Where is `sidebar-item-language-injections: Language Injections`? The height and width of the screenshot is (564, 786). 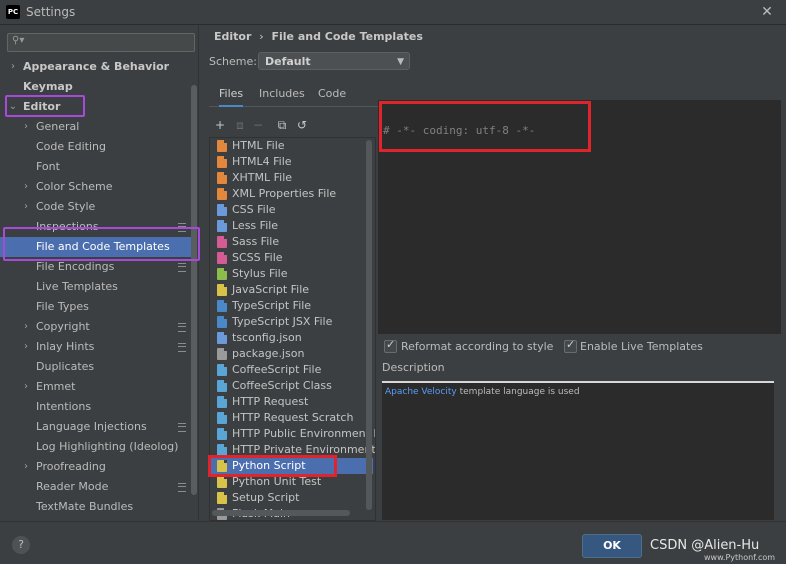
sidebar-item-language-injections: Language Injections is located at coordinates (96, 427).